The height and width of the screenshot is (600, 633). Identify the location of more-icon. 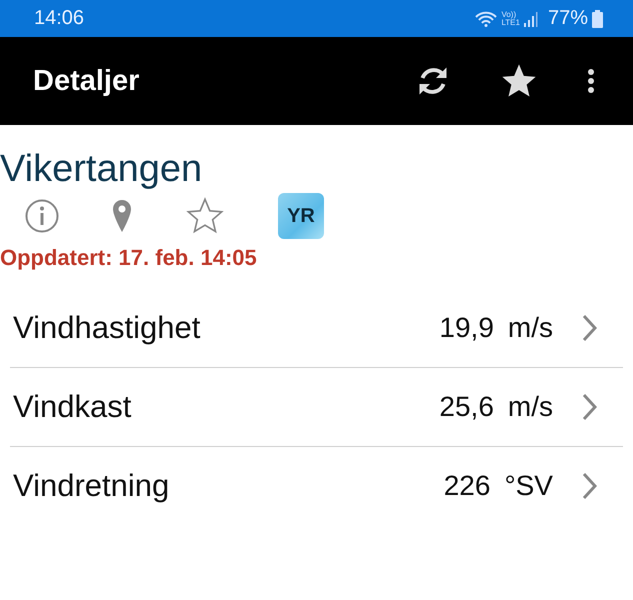
(591, 81).